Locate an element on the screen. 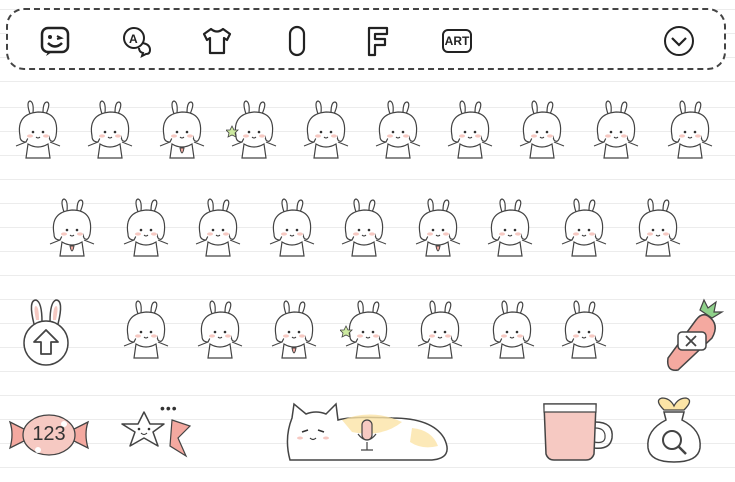 This screenshot has height=482, width=735. key-w is located at coordinates (110, 130).